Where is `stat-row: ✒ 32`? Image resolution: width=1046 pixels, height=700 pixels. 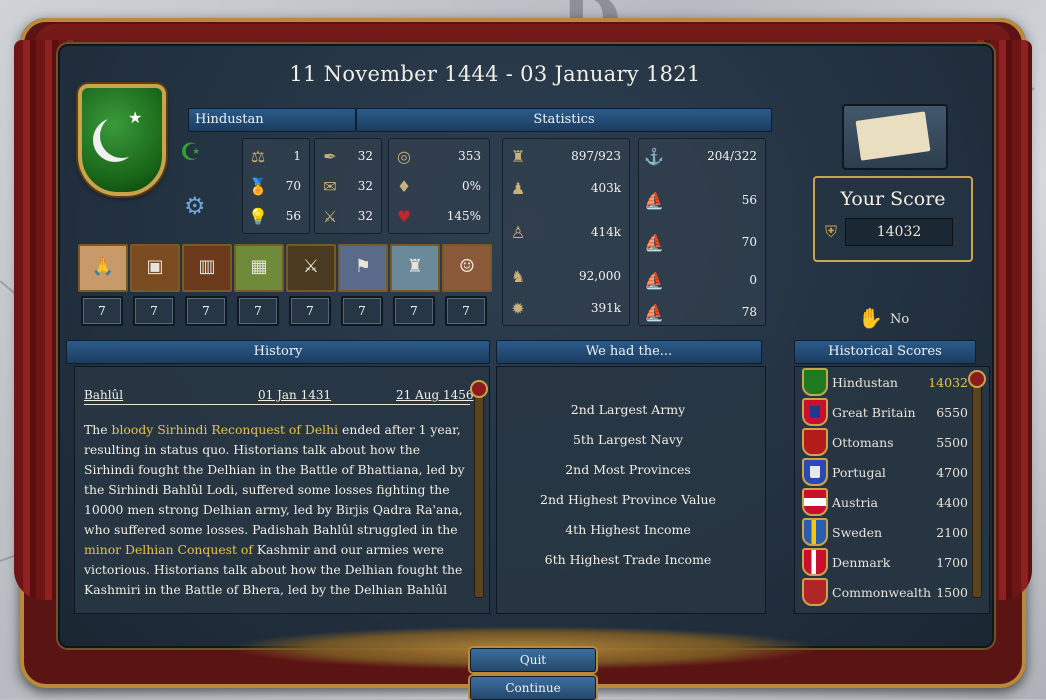 stat-row: ✒ 32 is located at coordinates (348, 156).